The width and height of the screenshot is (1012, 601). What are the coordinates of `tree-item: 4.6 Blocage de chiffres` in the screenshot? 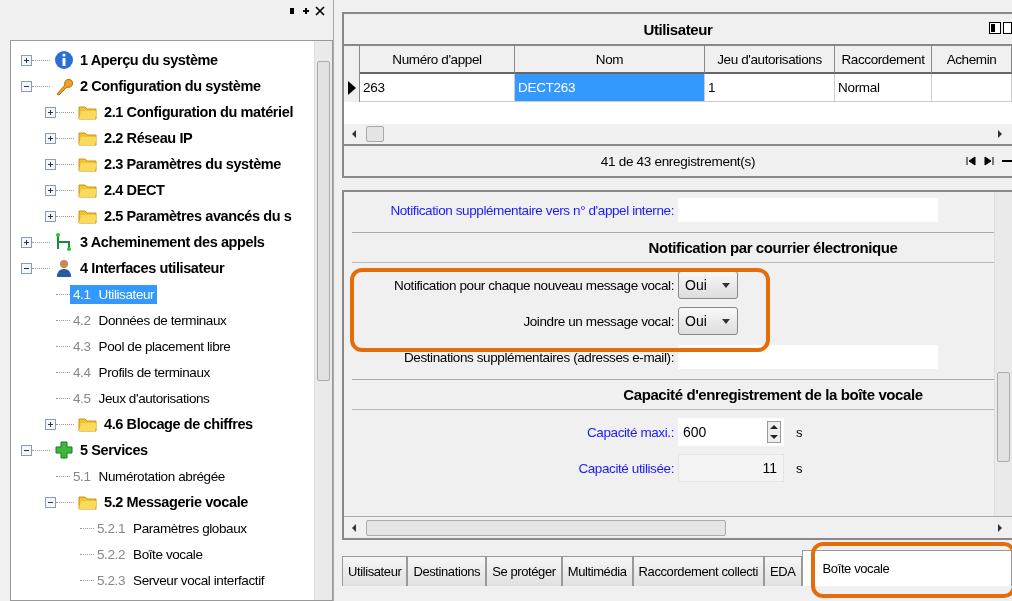 It's located at (178, 424).